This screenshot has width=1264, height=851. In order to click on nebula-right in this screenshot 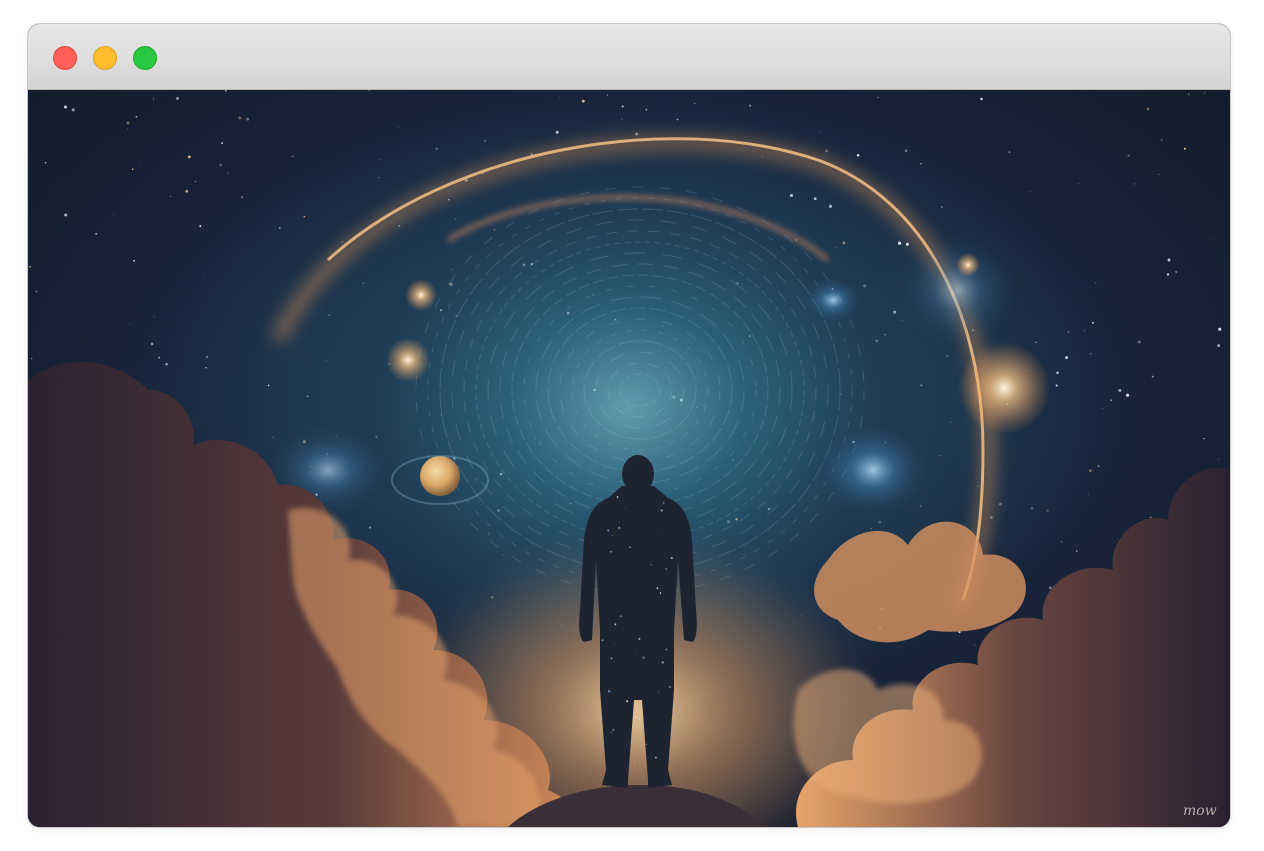, I will do `click(873, 470)`.